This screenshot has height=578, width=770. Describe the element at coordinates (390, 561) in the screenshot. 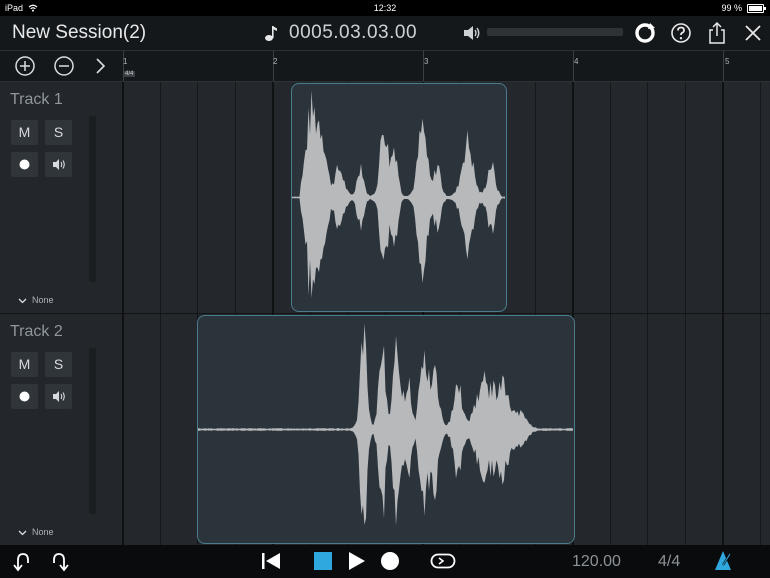

I see `record-icon` at that location.